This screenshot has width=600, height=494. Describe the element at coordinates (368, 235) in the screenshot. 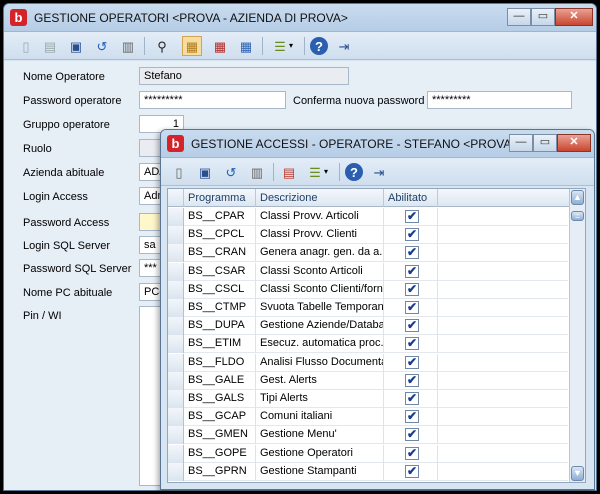

I see `table-row: BS__CPCL Classi Provv. Clienti ✔` at that location.